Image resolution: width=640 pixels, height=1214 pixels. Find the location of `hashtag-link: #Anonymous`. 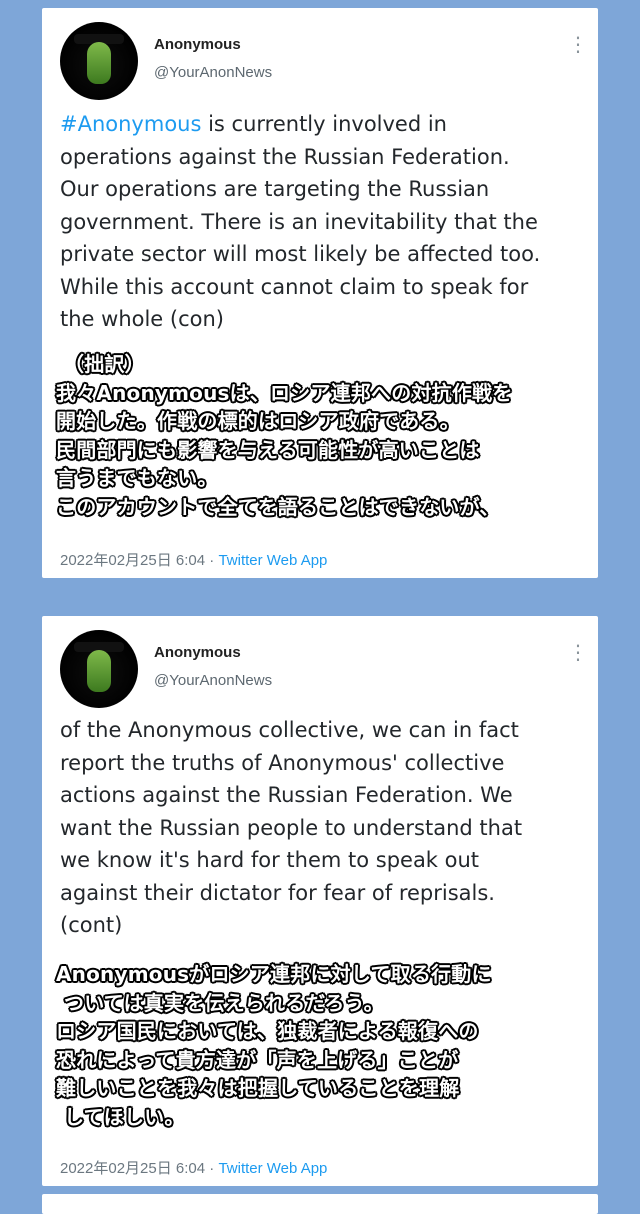

hashtag-link: #Anonymous is located at coordinates (130, 124).